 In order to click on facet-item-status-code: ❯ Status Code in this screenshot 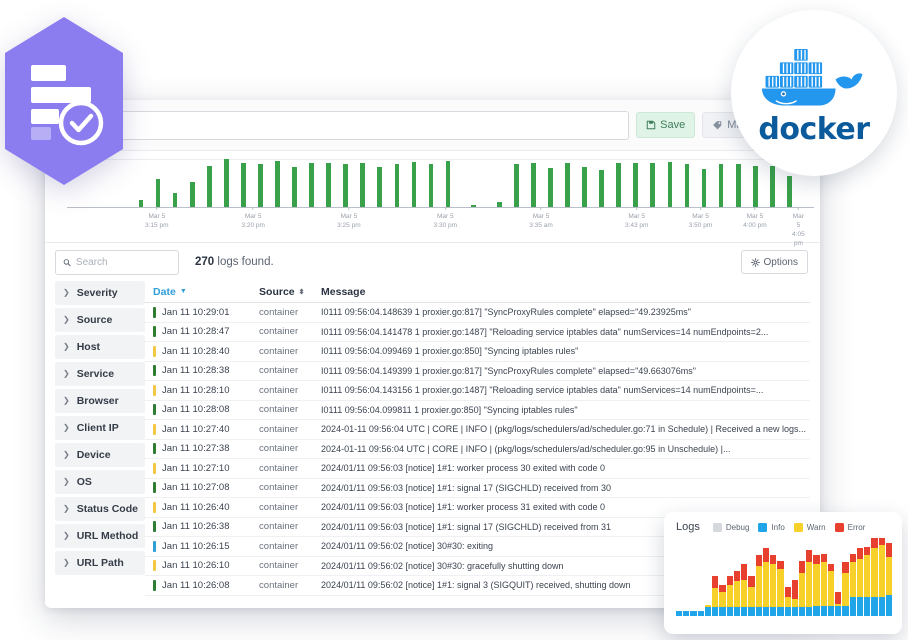, I will do `click(100, 509)`.